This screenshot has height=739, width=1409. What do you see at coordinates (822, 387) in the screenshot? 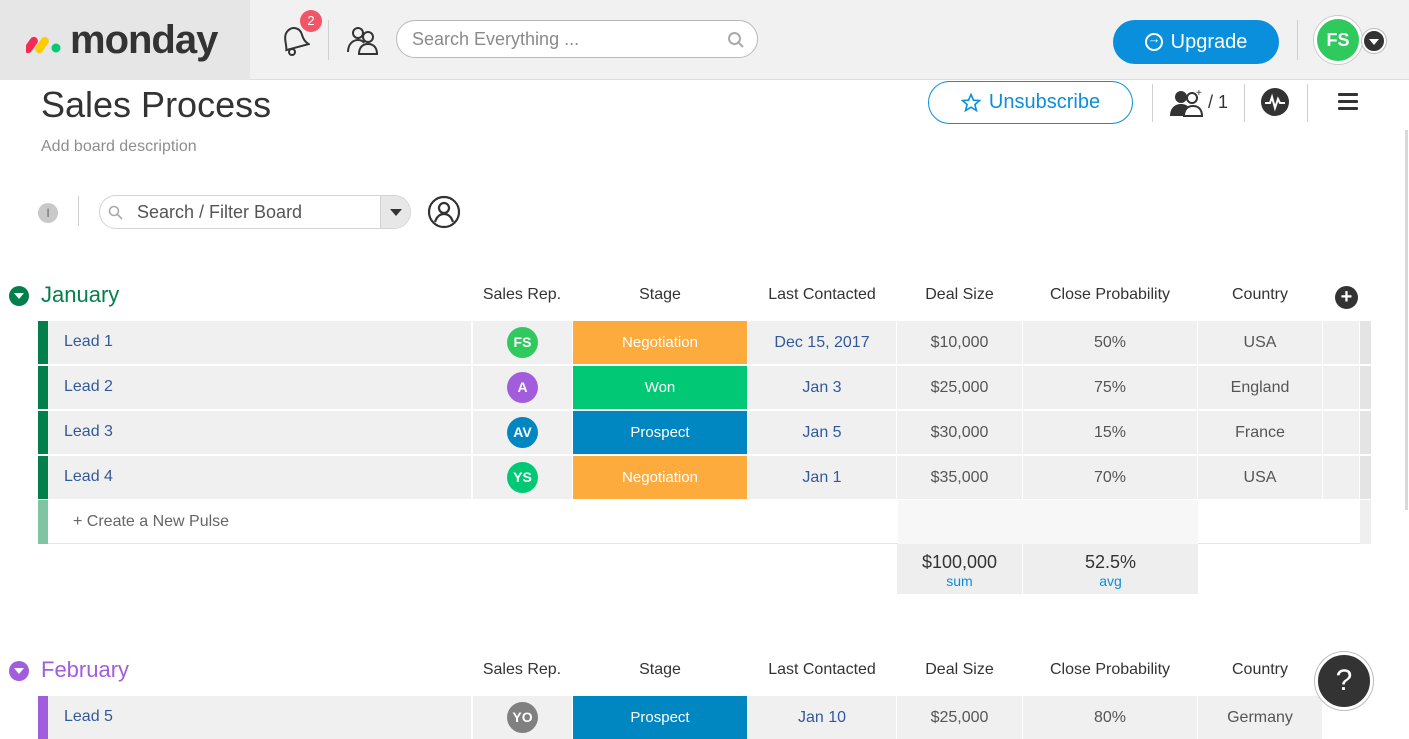
I see `last-contacted-cell: Jan 3` at bounding box center [822, 387].